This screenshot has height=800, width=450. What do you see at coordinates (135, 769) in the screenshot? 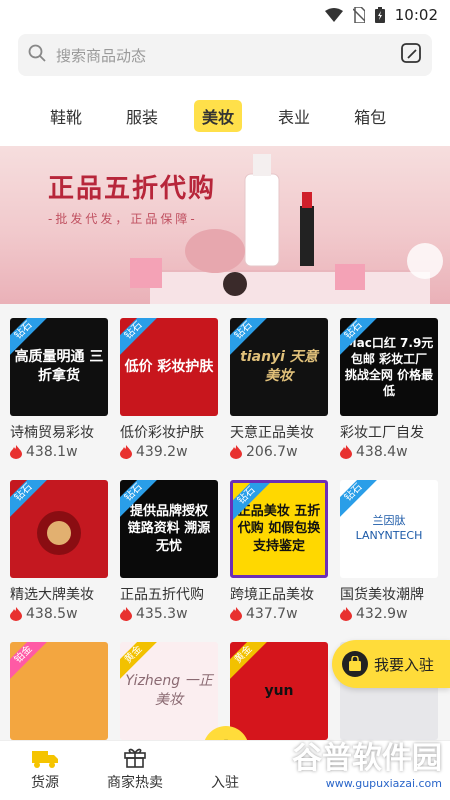
I see `nav-hot-merchants: 商家热卖` at bounding box center [135, 769].